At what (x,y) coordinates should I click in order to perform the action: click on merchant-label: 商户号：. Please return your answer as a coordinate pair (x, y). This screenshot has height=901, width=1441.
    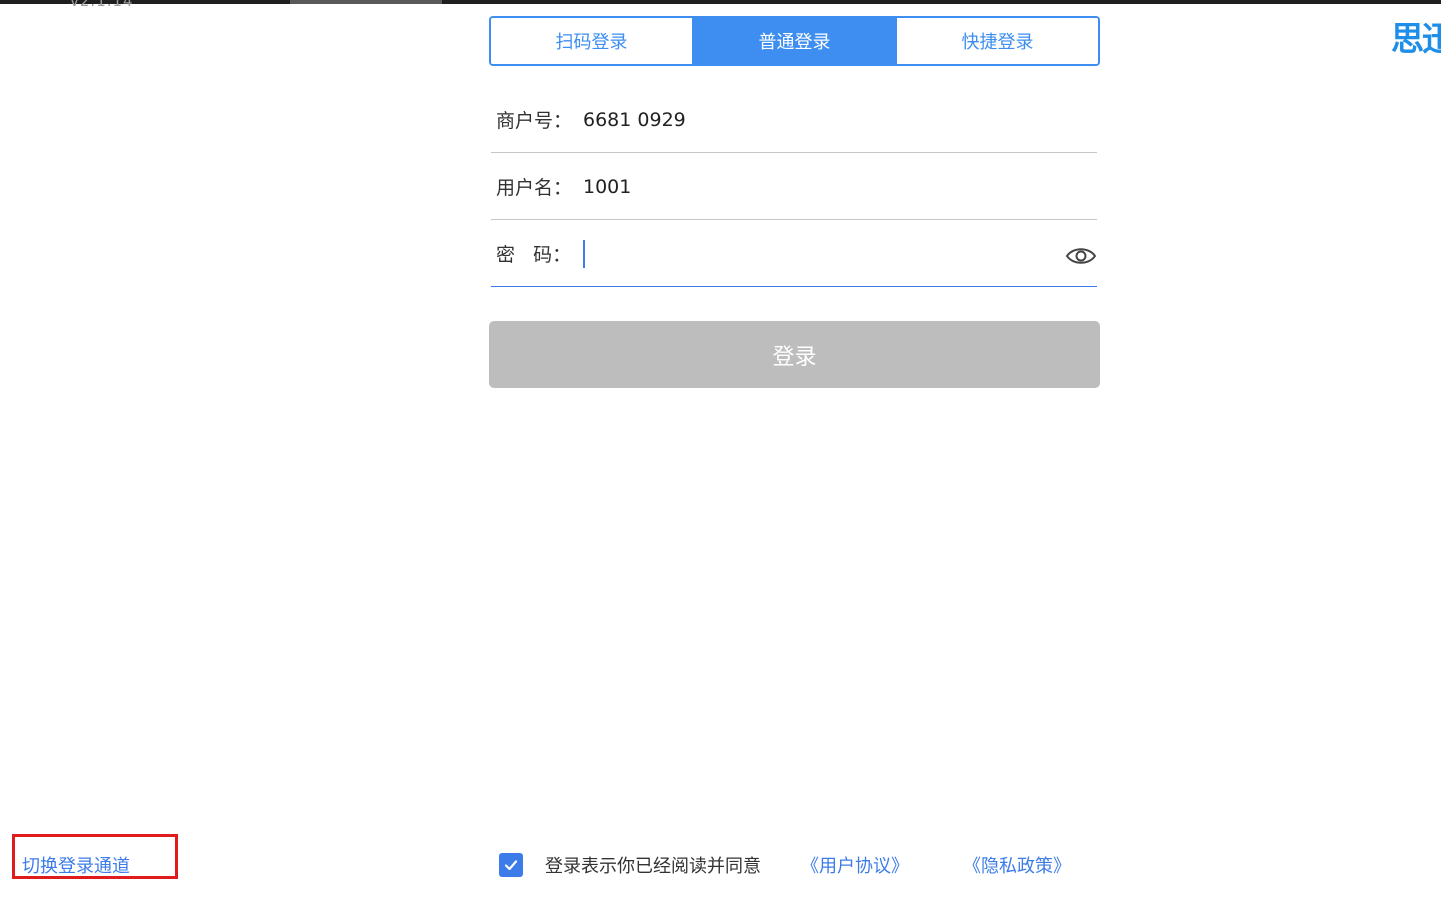
    Looking at the image, I should click on (534, 121).